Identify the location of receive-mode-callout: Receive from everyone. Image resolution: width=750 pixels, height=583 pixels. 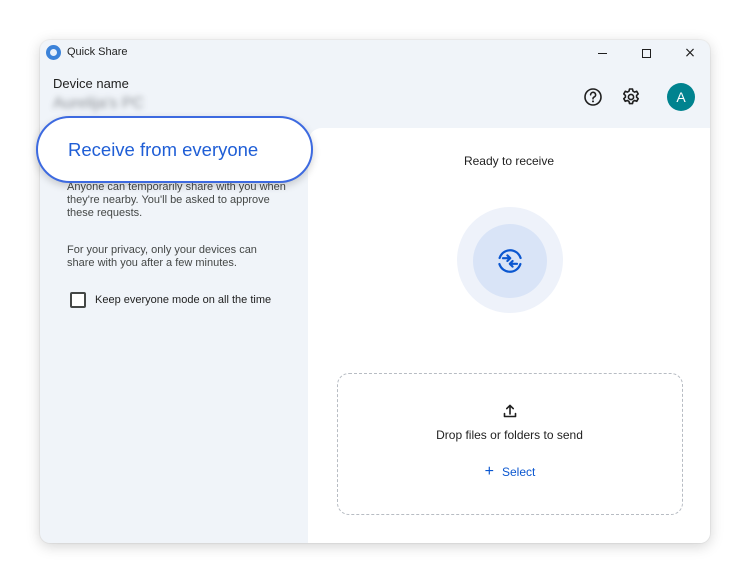
(174, 149).